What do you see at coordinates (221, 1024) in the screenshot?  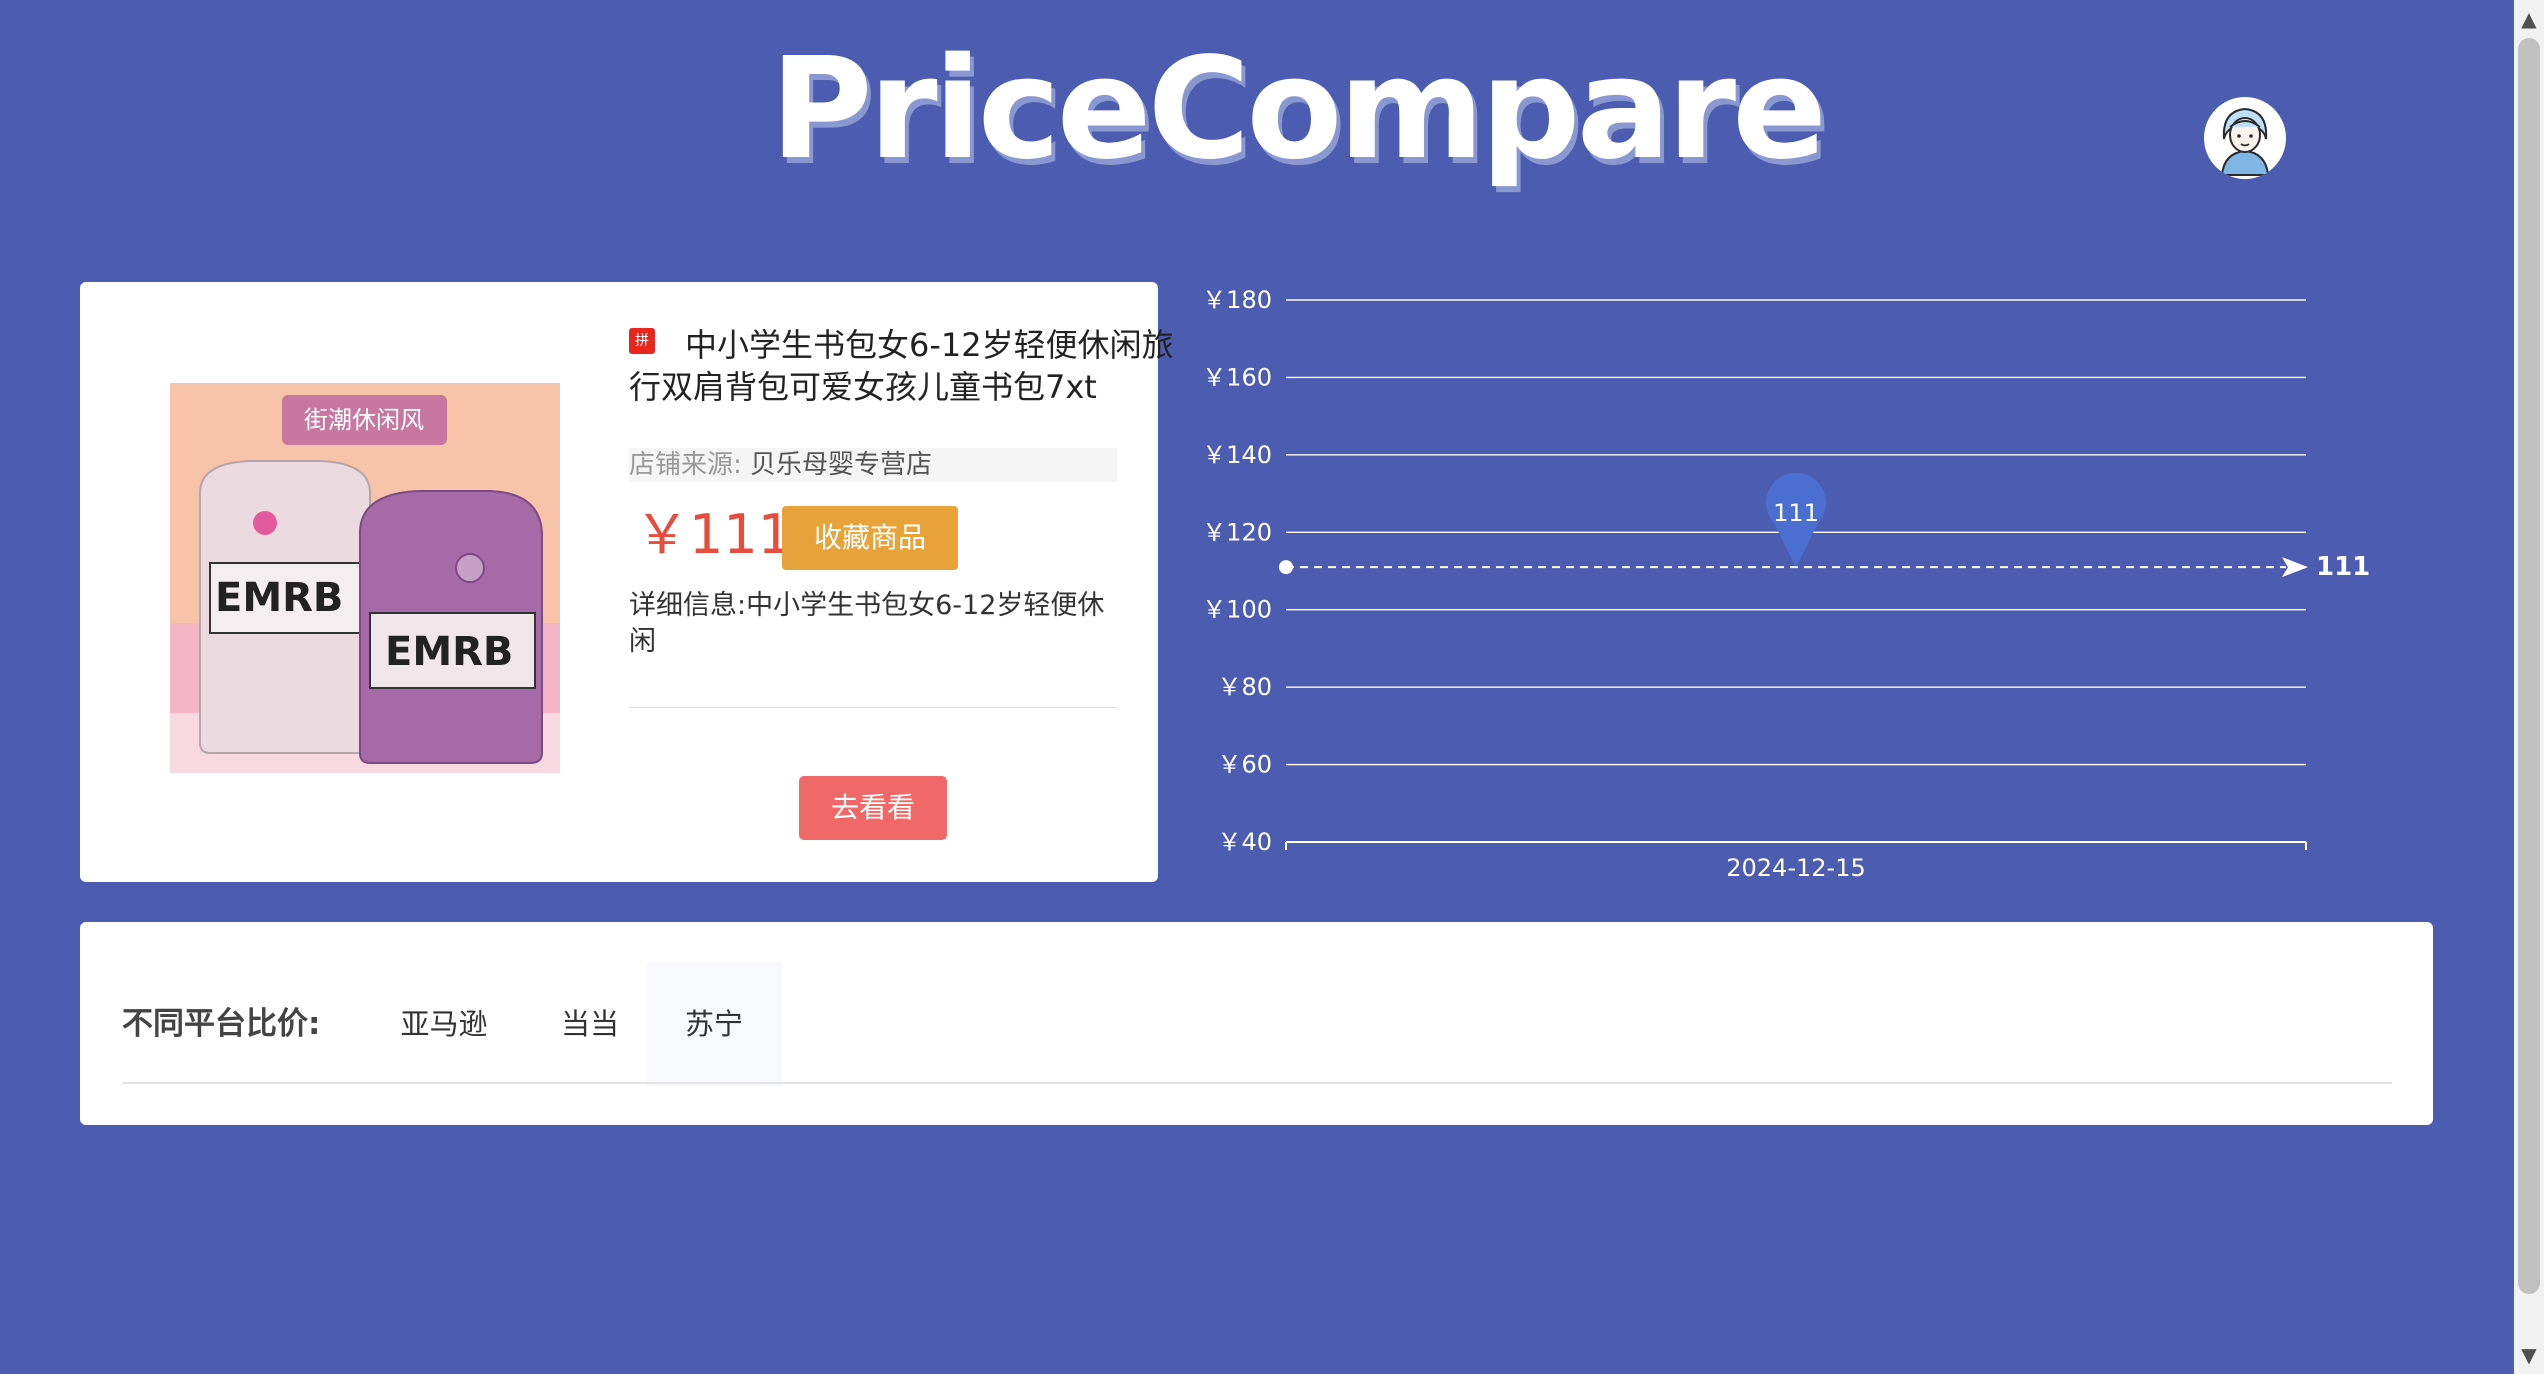 I see `compare-label: 不同平台比价:` at bounding box center [221, 1024].